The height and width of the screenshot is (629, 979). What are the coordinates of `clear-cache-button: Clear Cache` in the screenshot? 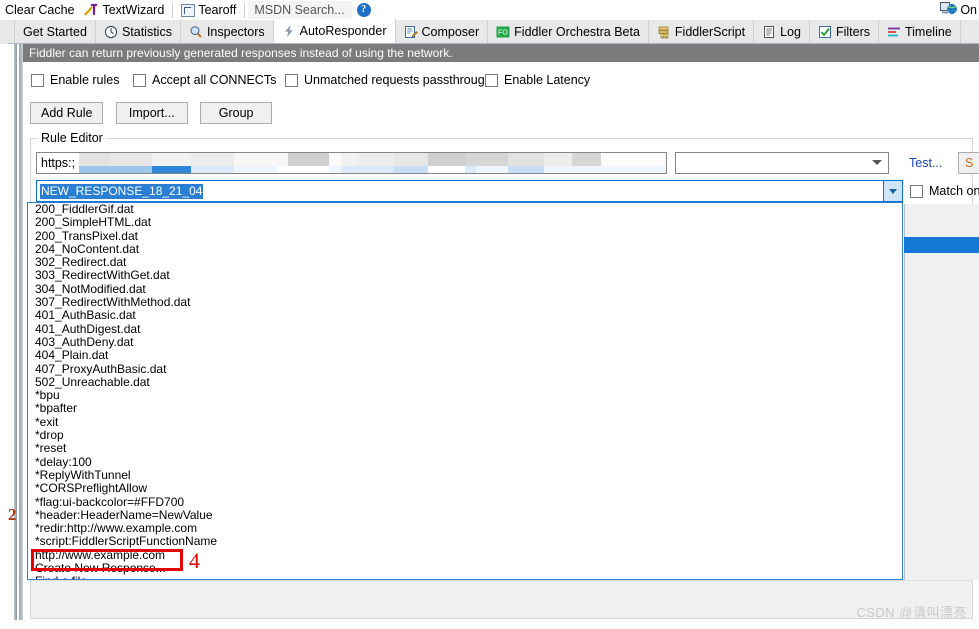 It's located at (39, 10).